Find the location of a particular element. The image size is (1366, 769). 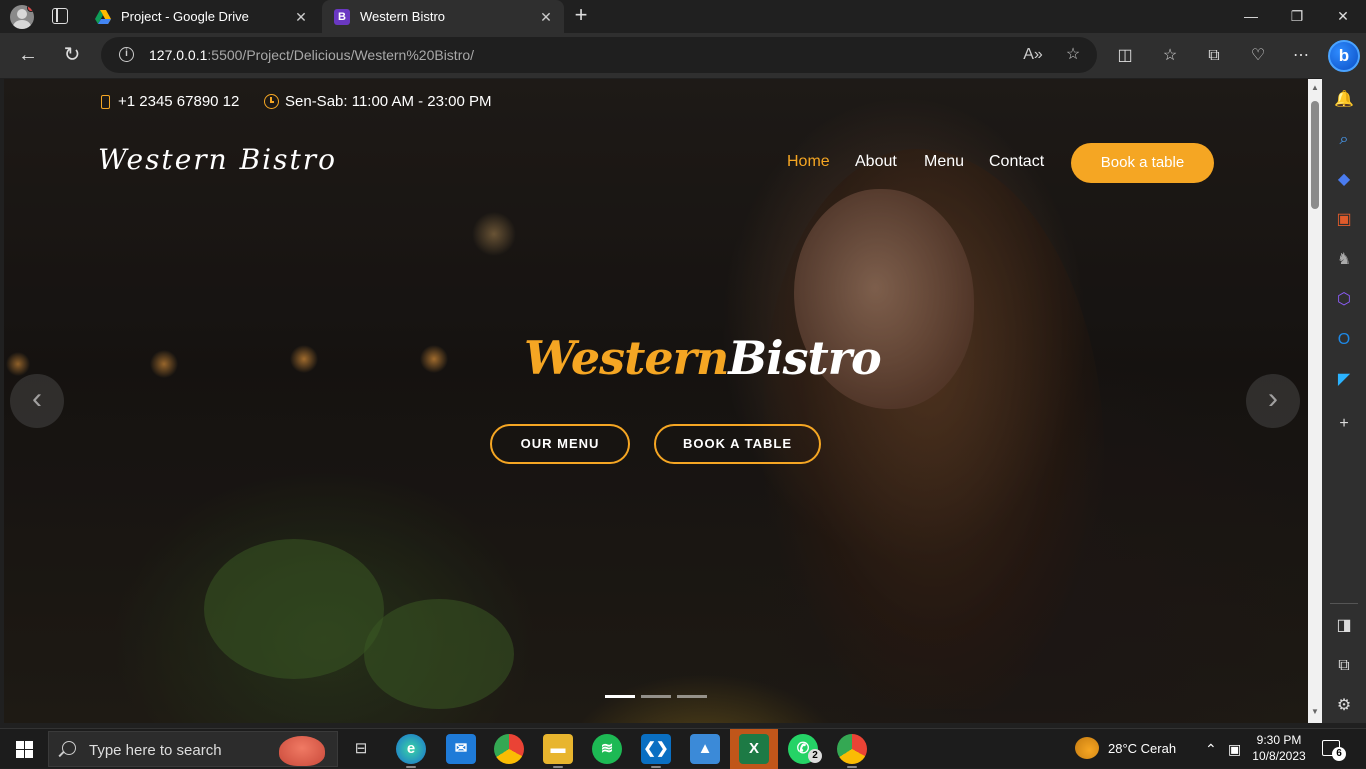

clock-icon is located at coordinates (271, 101).